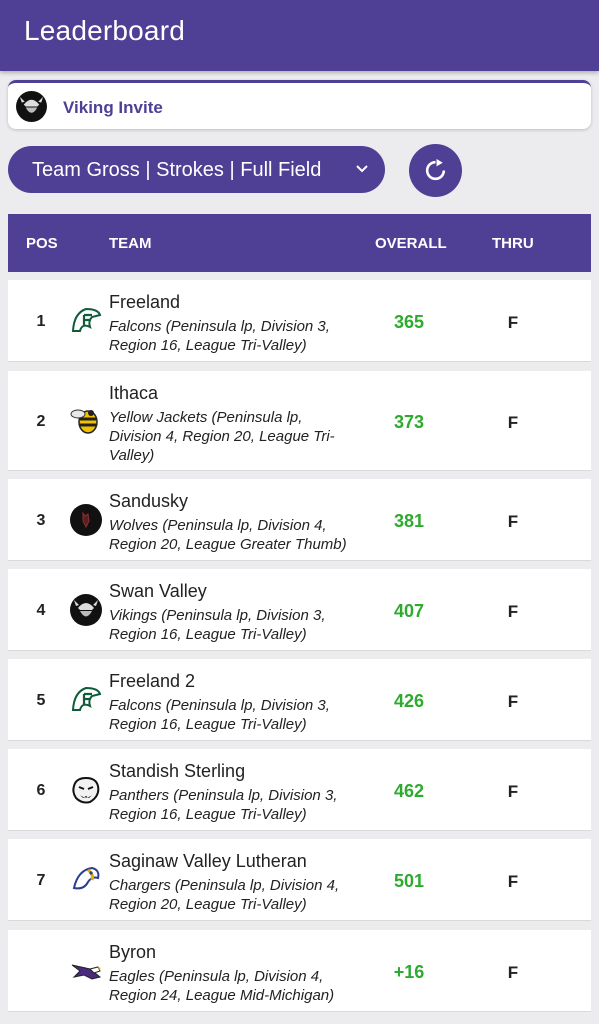 This screenshot has height=1024, width=599. I want to click on refresh-icon, so click(435, 170).